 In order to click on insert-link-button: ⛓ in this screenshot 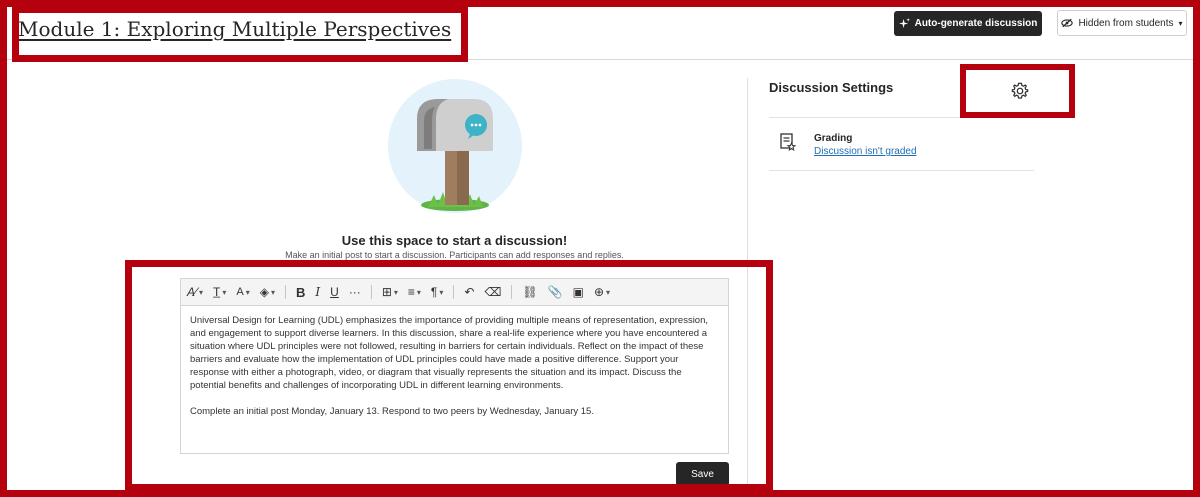, I will do `click(529, 292)`.